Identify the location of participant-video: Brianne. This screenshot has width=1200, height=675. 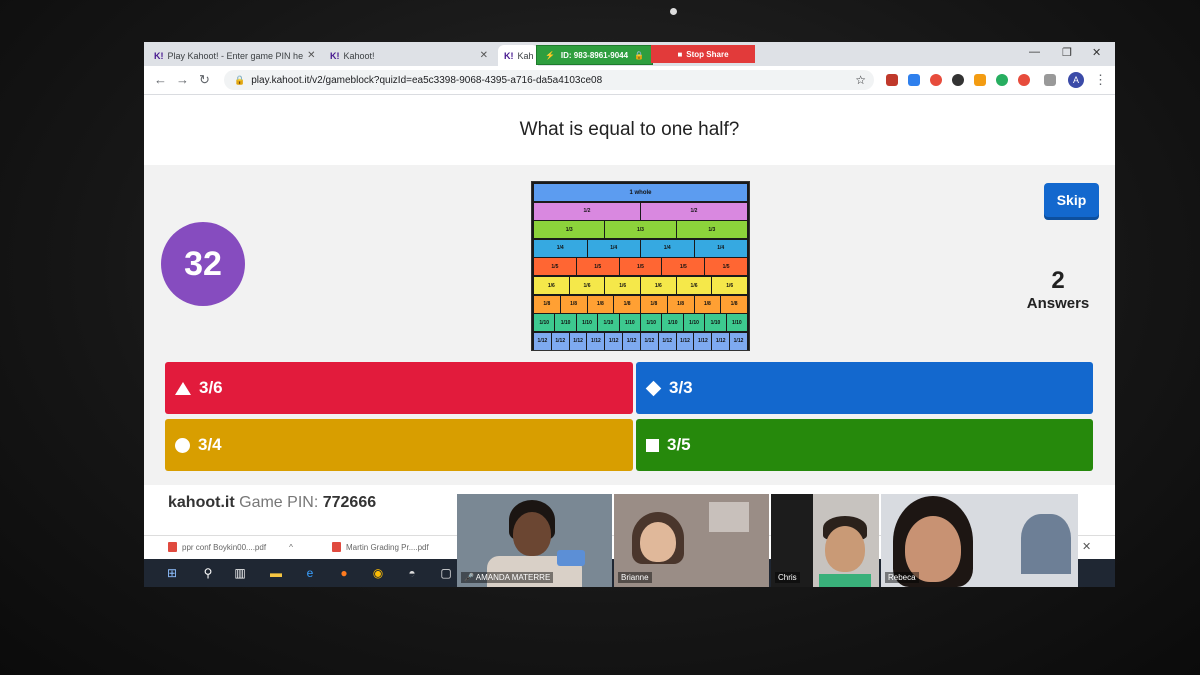
(691, 540).